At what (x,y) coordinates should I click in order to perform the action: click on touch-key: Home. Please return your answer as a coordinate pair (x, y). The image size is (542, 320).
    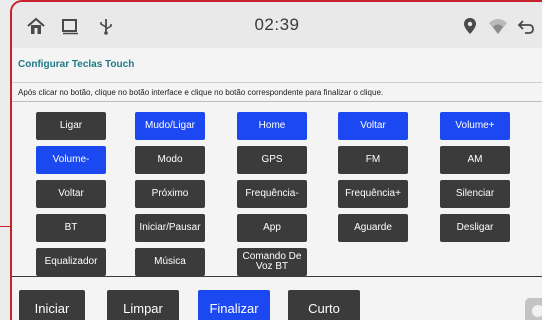
    Looking at the image, I should click on (272, 126).